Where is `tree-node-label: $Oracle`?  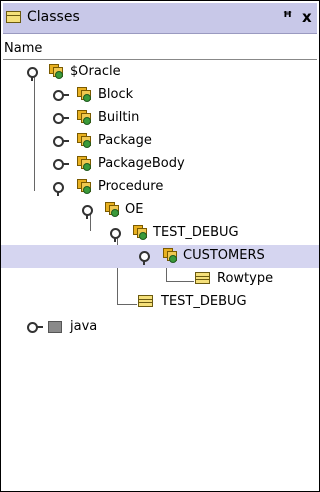 tree-node-label: $Oracle is located at coordinates (95, 71).